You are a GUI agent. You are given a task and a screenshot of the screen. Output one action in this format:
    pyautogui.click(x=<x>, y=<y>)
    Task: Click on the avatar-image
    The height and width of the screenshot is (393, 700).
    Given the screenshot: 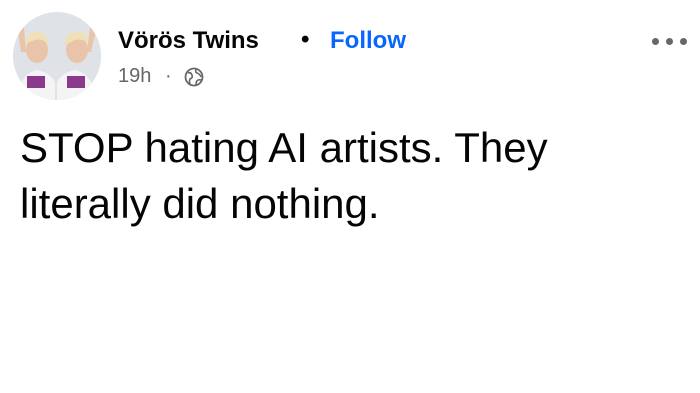 What is the action you would take?
    pyautogui.click(x=57, y=56)
    